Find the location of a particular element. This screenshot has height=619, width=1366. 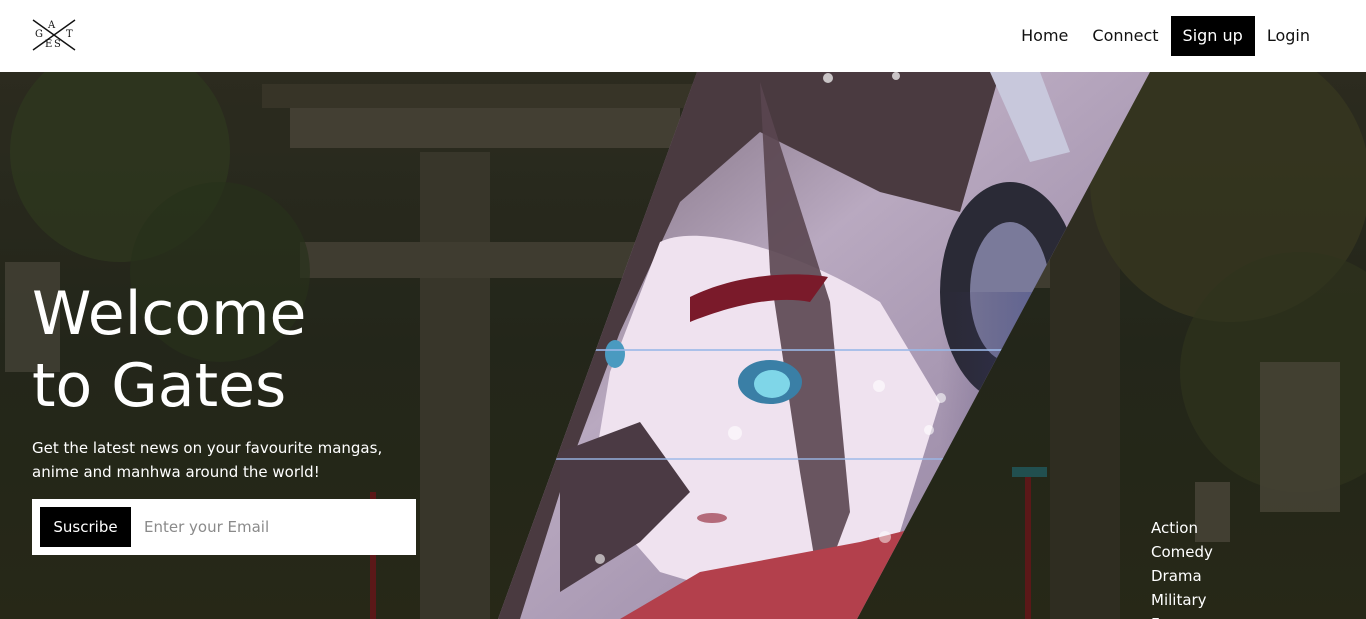

genre-list: Action Comedy Drama Military F is located at coordinates (1182, 567).